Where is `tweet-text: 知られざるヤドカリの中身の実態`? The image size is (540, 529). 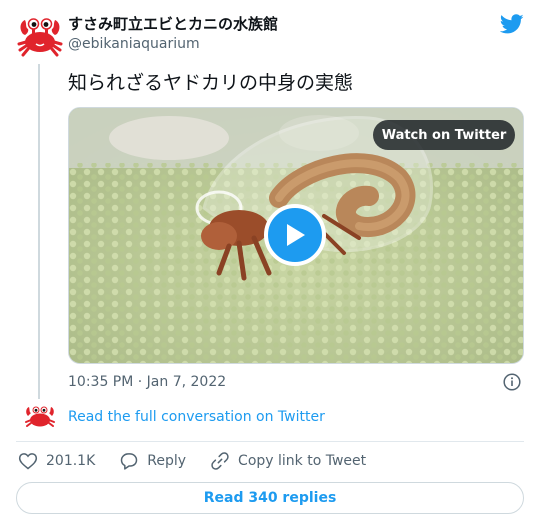
tweet-text: 知られざるヤドカリの中身の実態 is located at coordinates (211, 83).